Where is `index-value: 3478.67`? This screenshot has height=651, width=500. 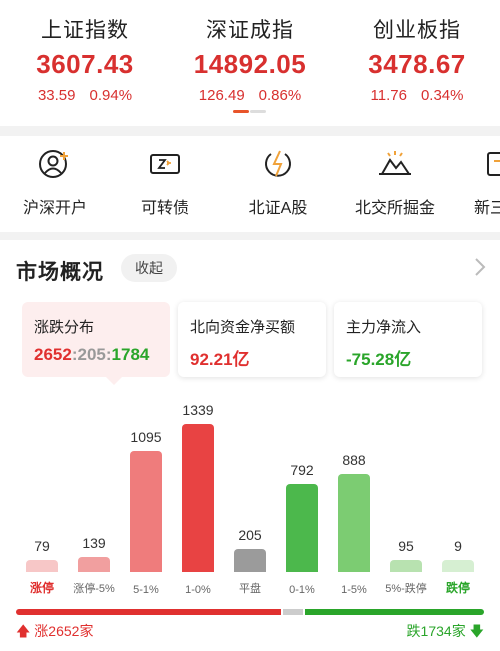
index-value: 3478.67 is located at coordinates (417, 64).